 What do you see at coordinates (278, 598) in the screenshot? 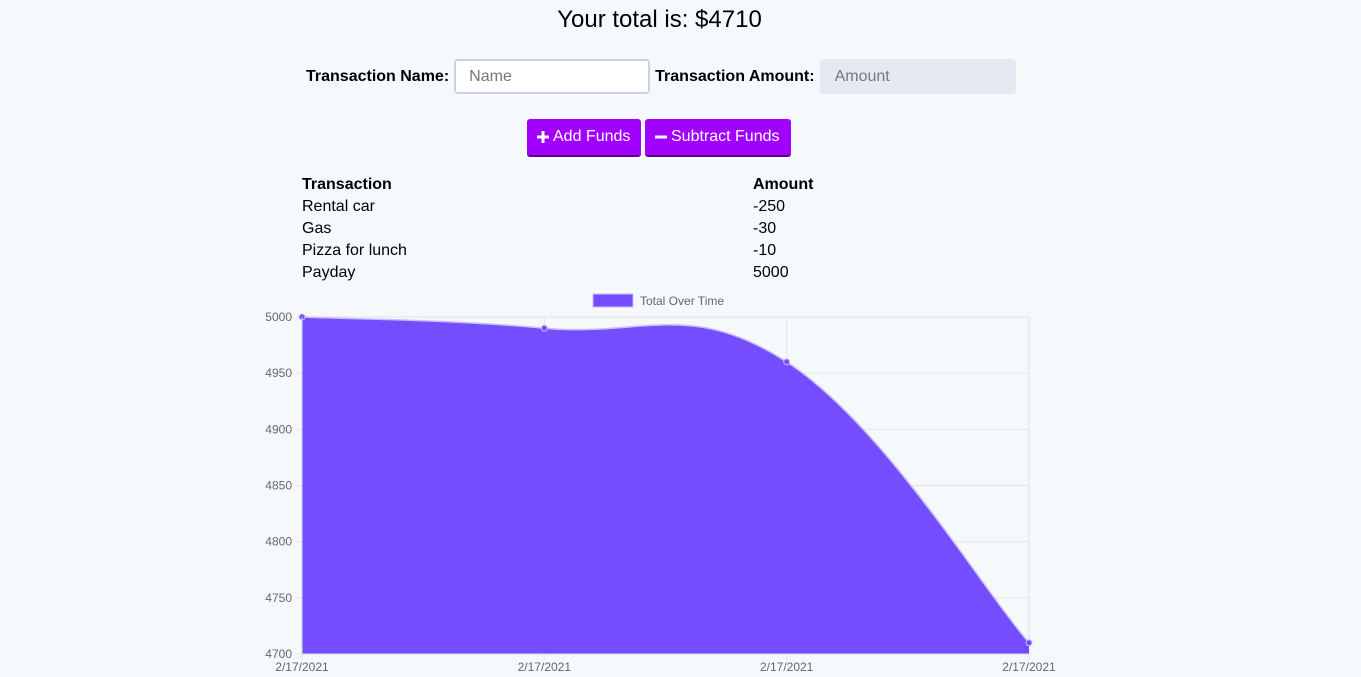
I see `y-tick-label: 4750` at bounding box center [278, 598].